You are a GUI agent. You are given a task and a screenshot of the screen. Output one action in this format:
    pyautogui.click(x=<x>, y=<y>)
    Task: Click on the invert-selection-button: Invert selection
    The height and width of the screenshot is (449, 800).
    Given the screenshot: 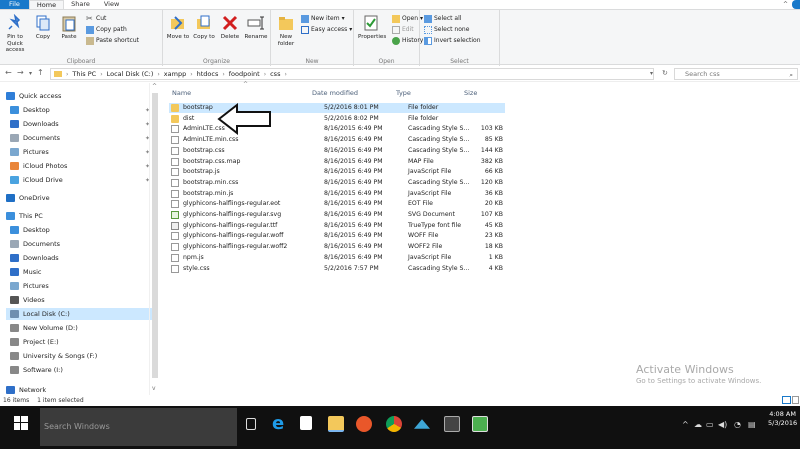 What is the action you would take?
    pyautogui.click(x=452, y=40)
    